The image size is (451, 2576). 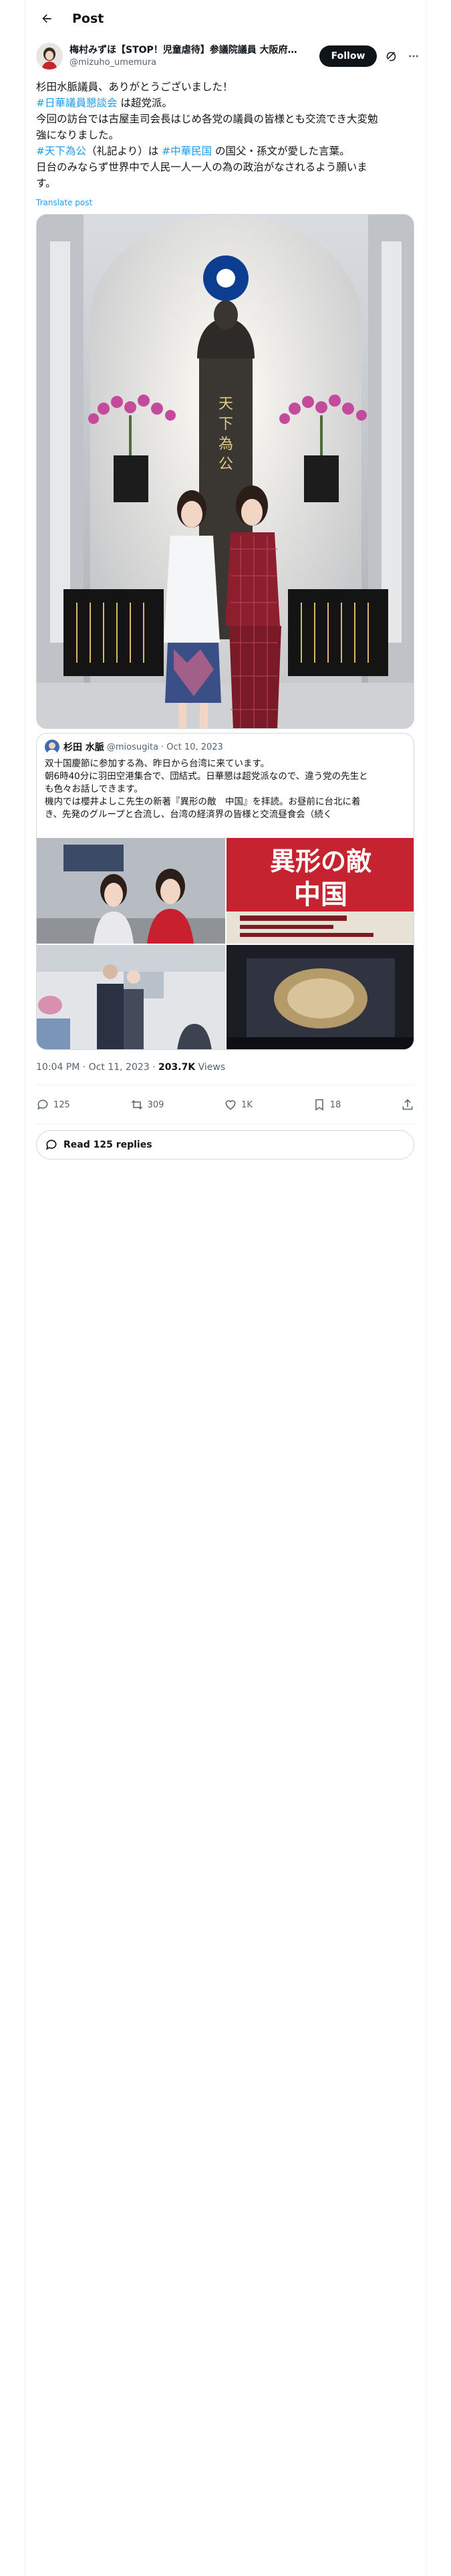 I want to click on more-icon, so click(x=413, y=56).